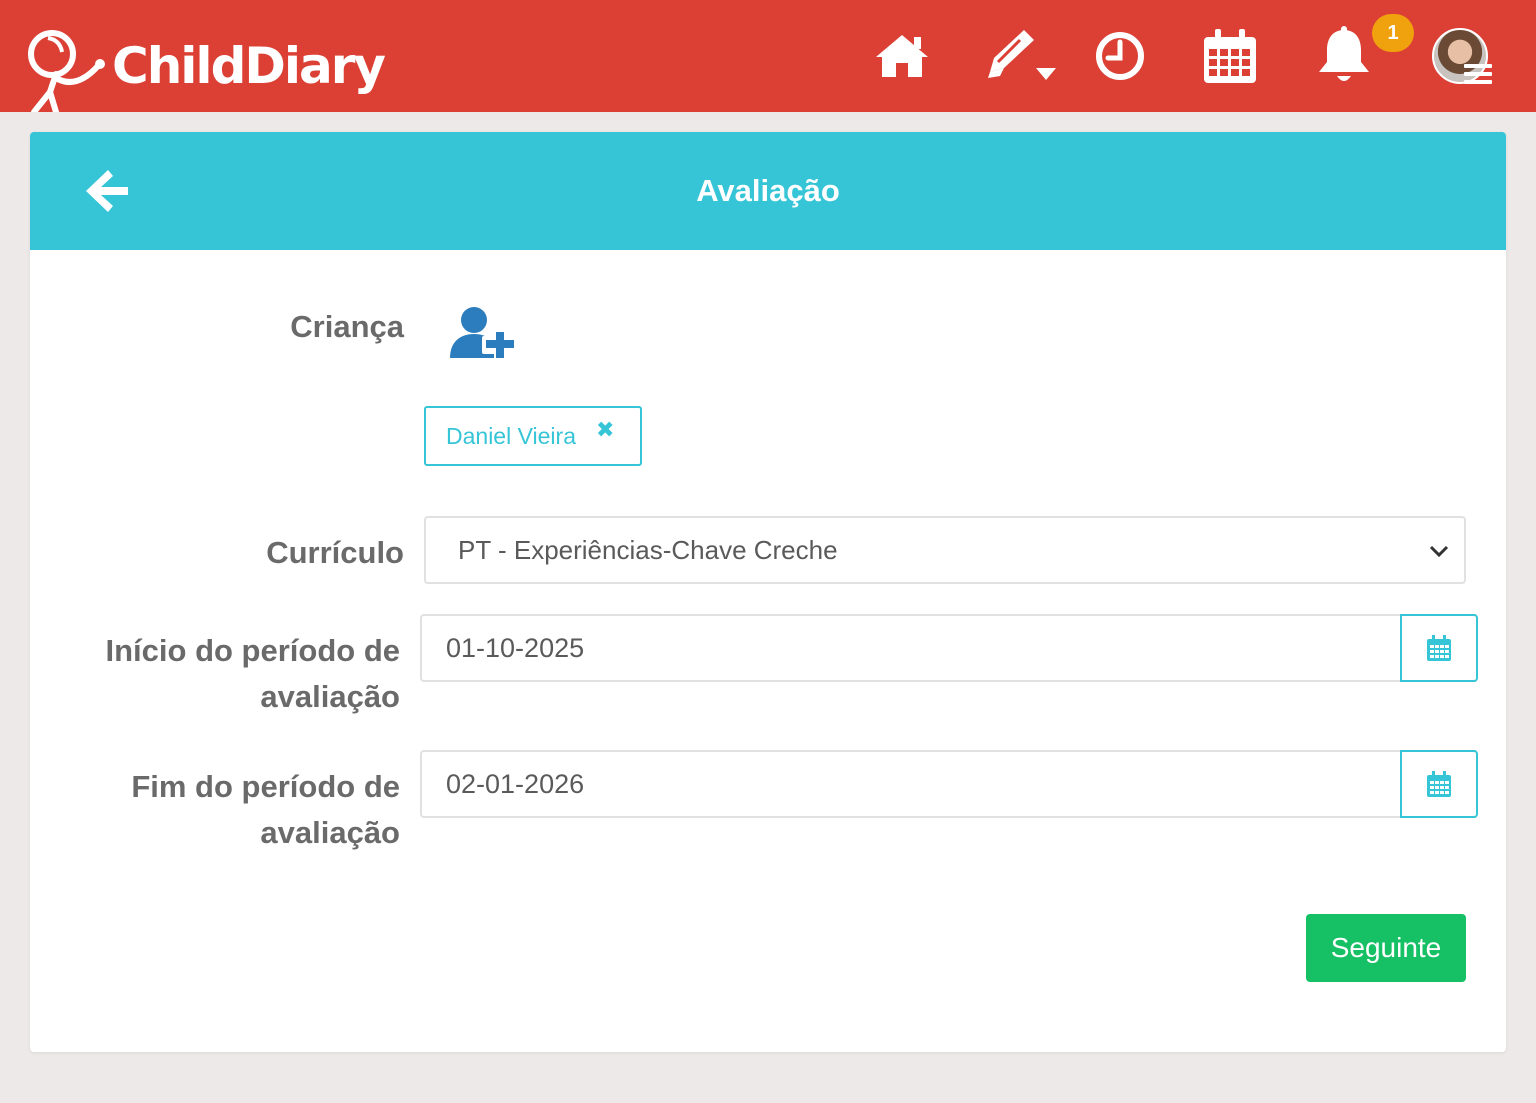  I want to click on user-plus-icon, so click(483, 333).